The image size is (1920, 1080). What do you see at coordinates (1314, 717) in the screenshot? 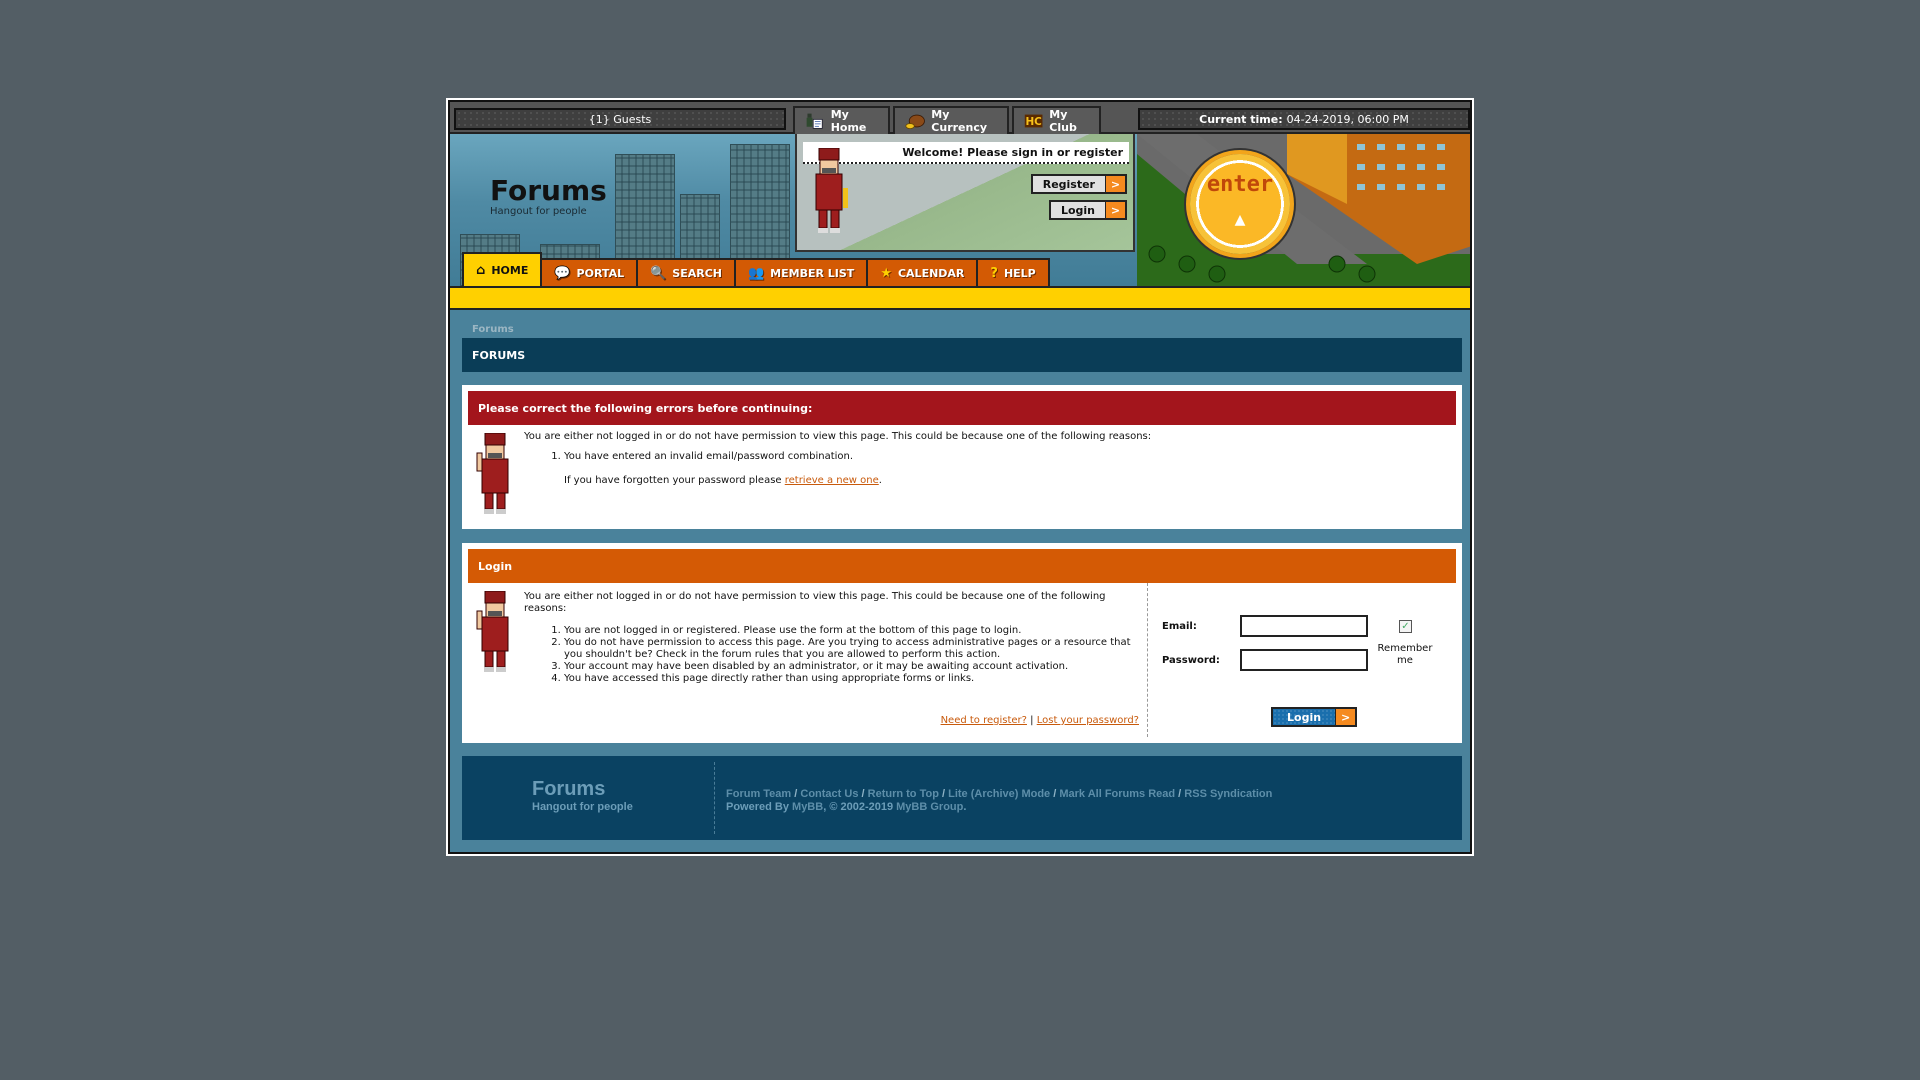
I see `login-submit-button: Login >` at bounding box center [1314, 717].